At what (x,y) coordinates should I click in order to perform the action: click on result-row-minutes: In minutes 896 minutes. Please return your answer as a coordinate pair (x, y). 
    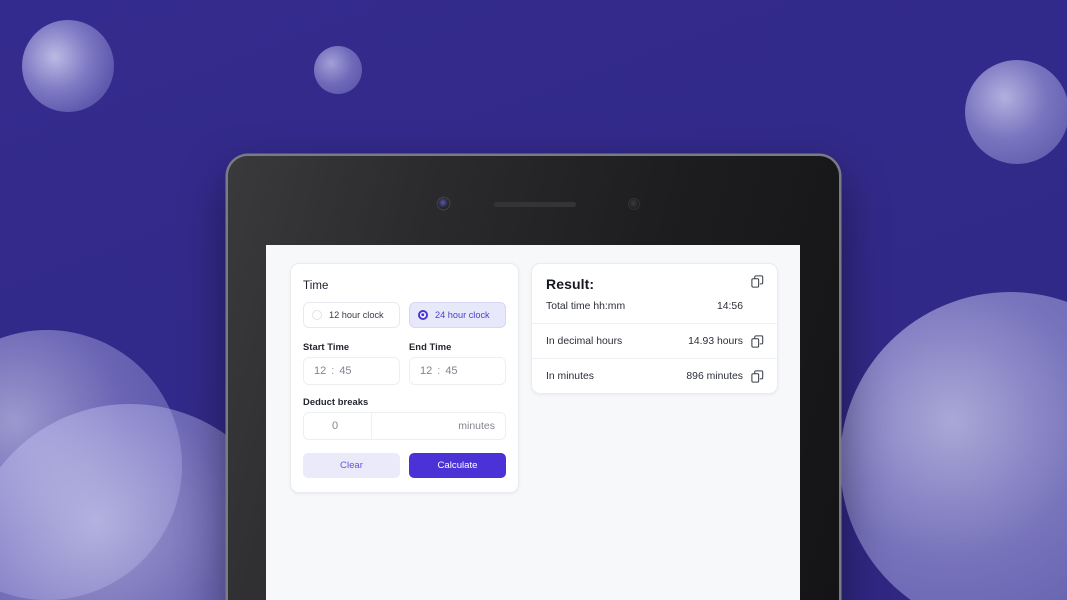
    Looking at the image, I should click on (654, 376).